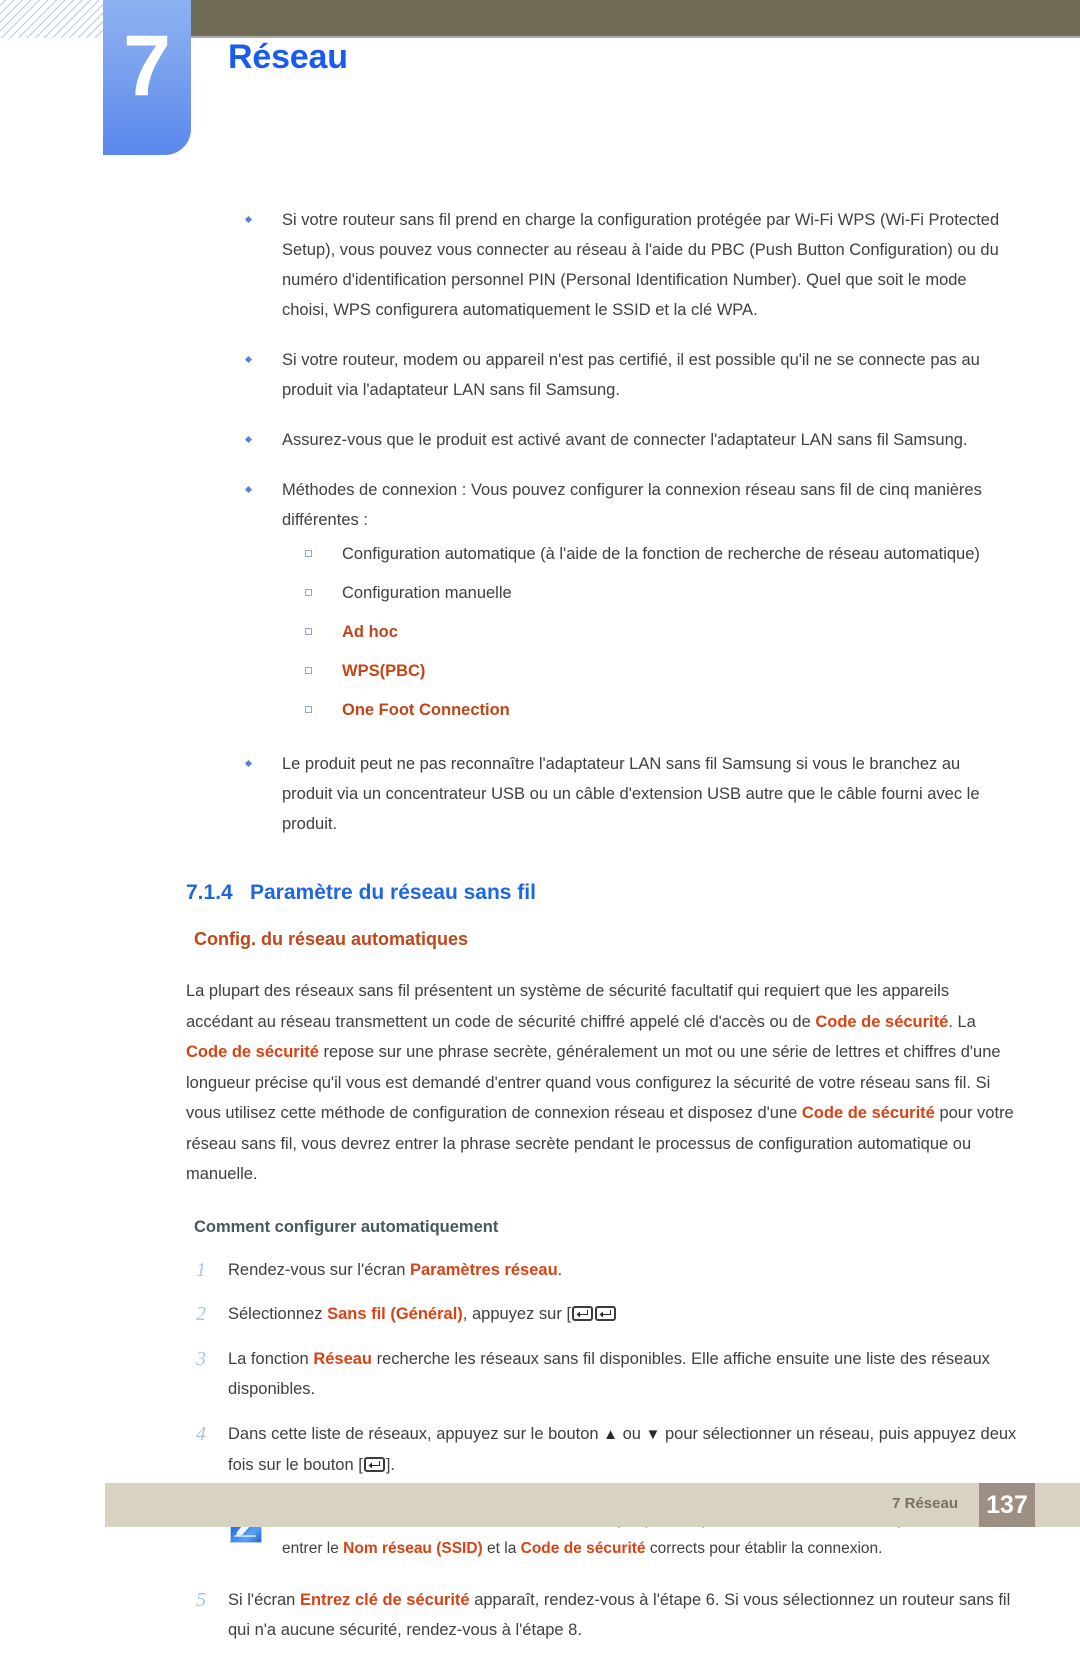  What do you see at coordinates (635, 18) in the screenshot?
I see `header-olive-bar` at bounding box center [635, 18].